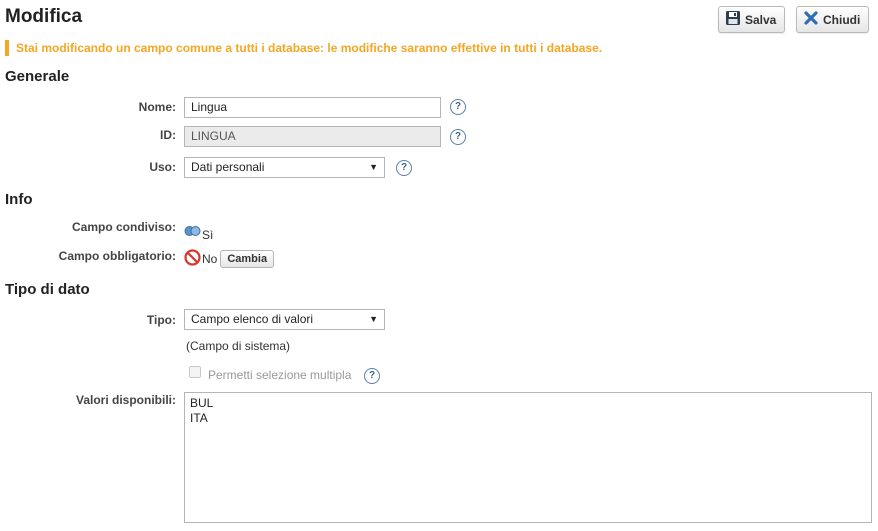  I want to click on close-button: Chiudi, so click(833, 19).